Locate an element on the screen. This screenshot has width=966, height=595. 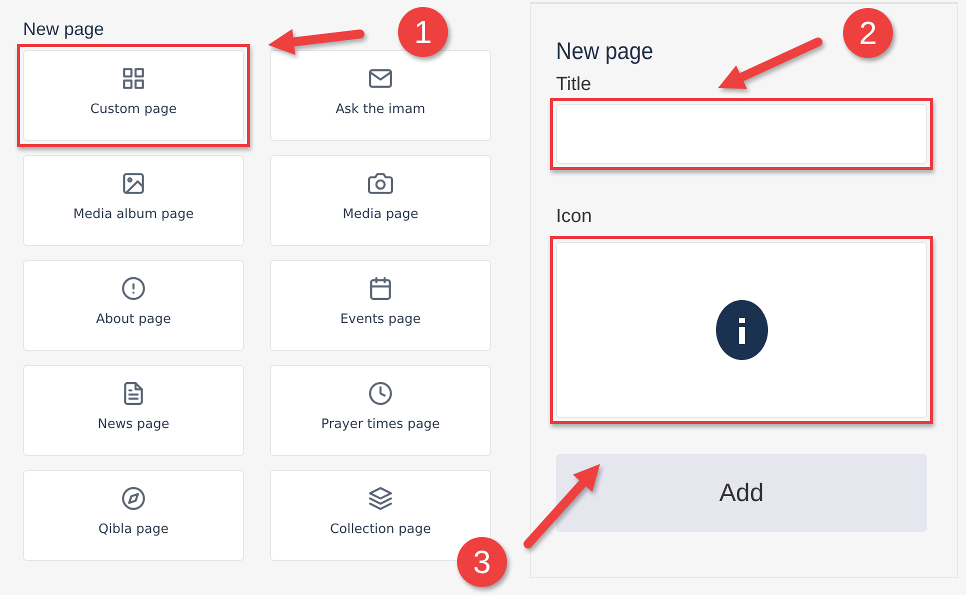
step-number-badge: 1 is located at coordinates (423, 32).